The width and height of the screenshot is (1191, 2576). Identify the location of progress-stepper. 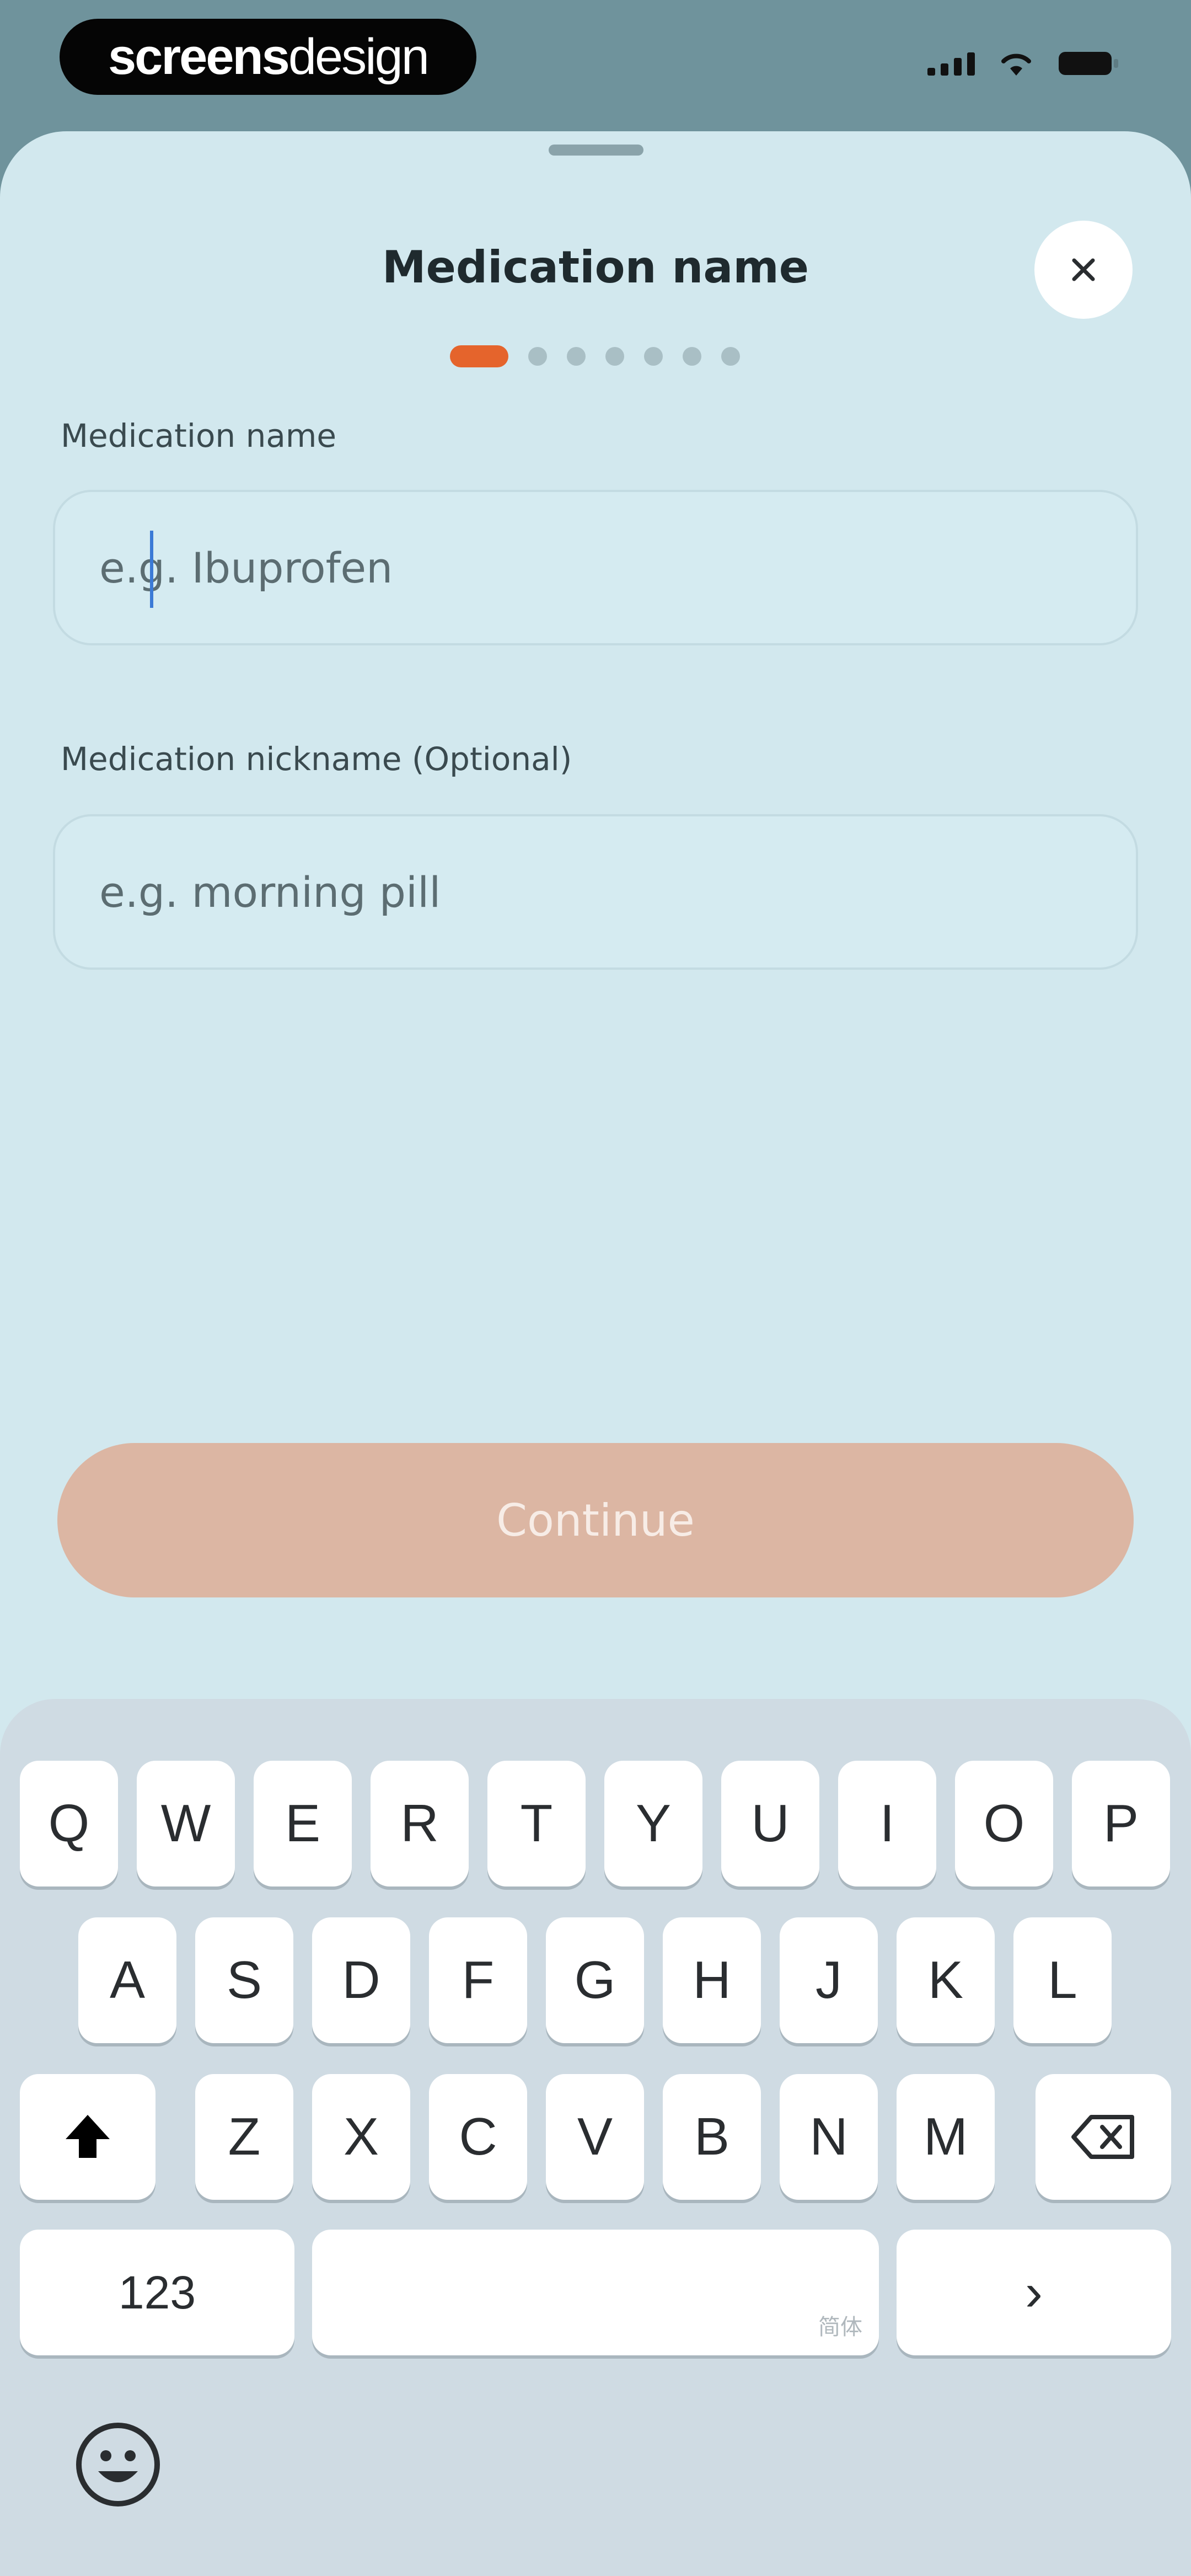
(595, 356).